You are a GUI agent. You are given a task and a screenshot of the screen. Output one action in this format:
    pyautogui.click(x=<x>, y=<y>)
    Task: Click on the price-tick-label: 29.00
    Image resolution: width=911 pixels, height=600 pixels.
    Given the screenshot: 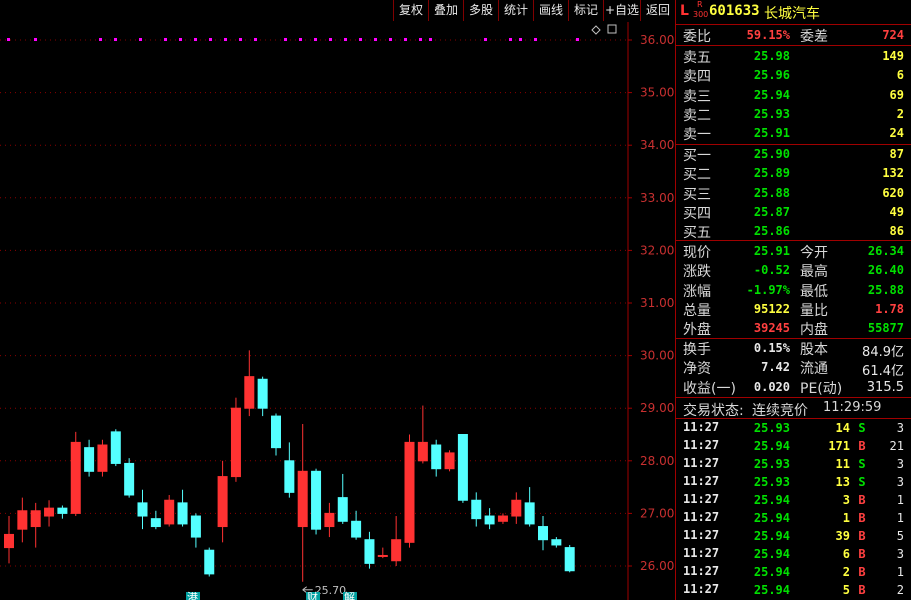 What is the action you would take?
    pyautogui.click(x=657, y=408)
    